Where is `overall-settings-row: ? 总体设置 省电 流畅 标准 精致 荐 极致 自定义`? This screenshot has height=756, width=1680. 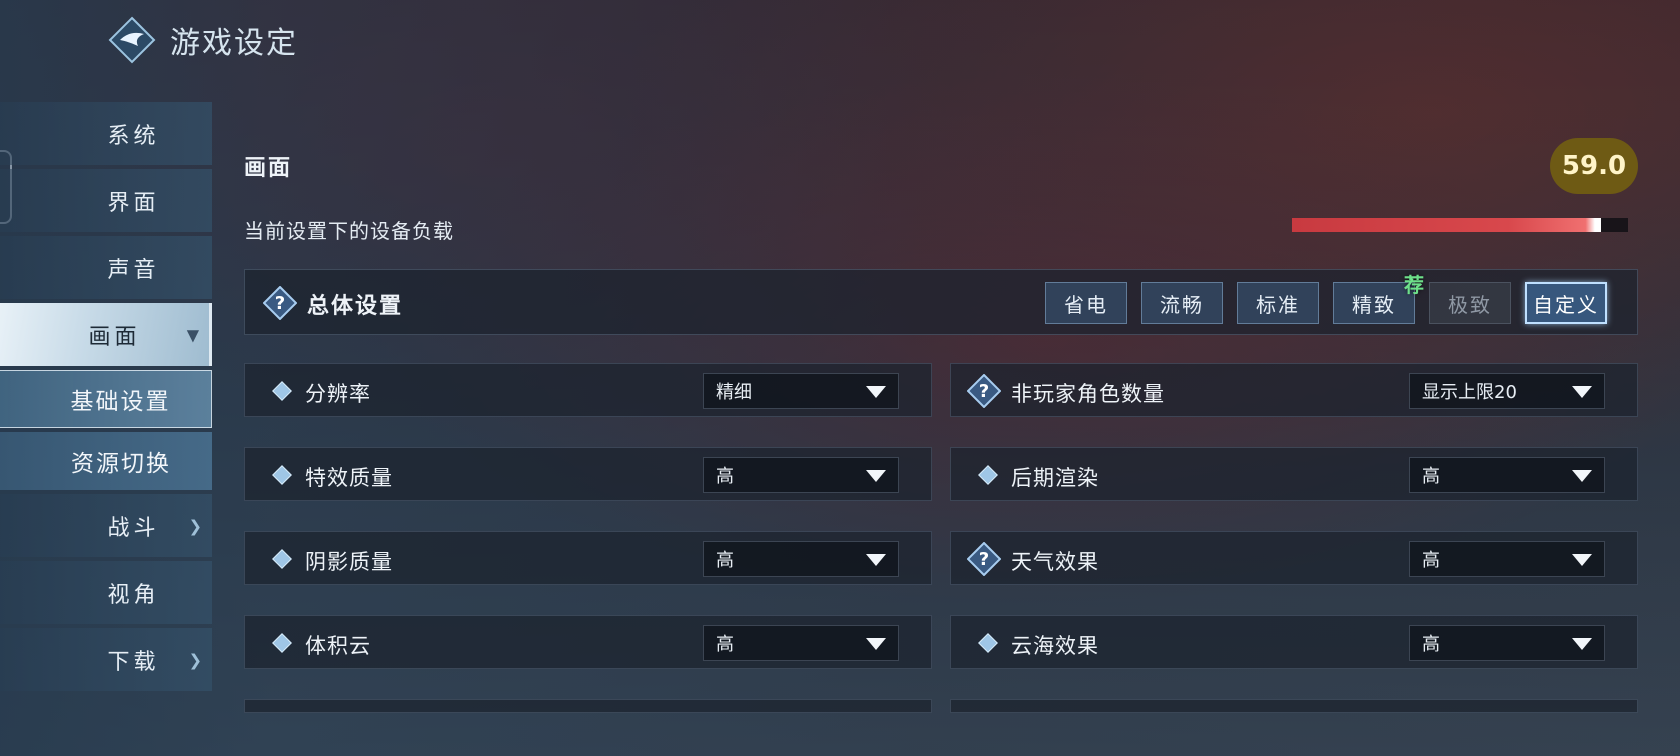
overall-settings-row: ? 总体设置 省电 流畅 标准 精致 荐 极致 自定义 is located at coordinates (941, 302).